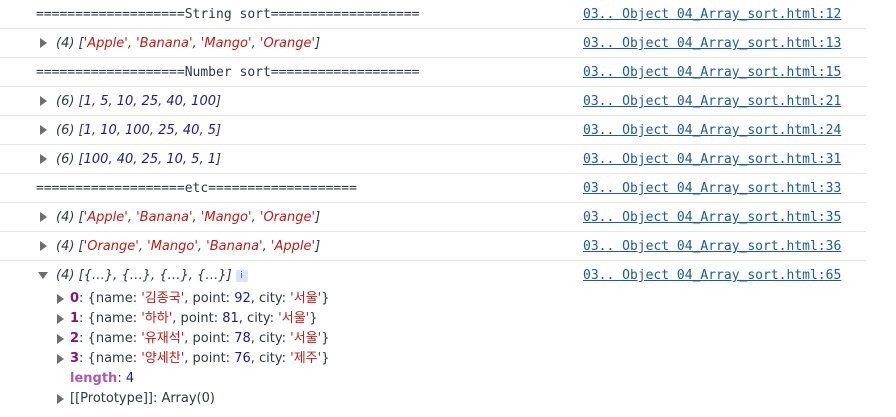 This screenshot has width=896, height=417. What do you see at coordinates (305, 358) in the screenshot?
I see `entry-city: 제주` at bounding box center [305, 358].